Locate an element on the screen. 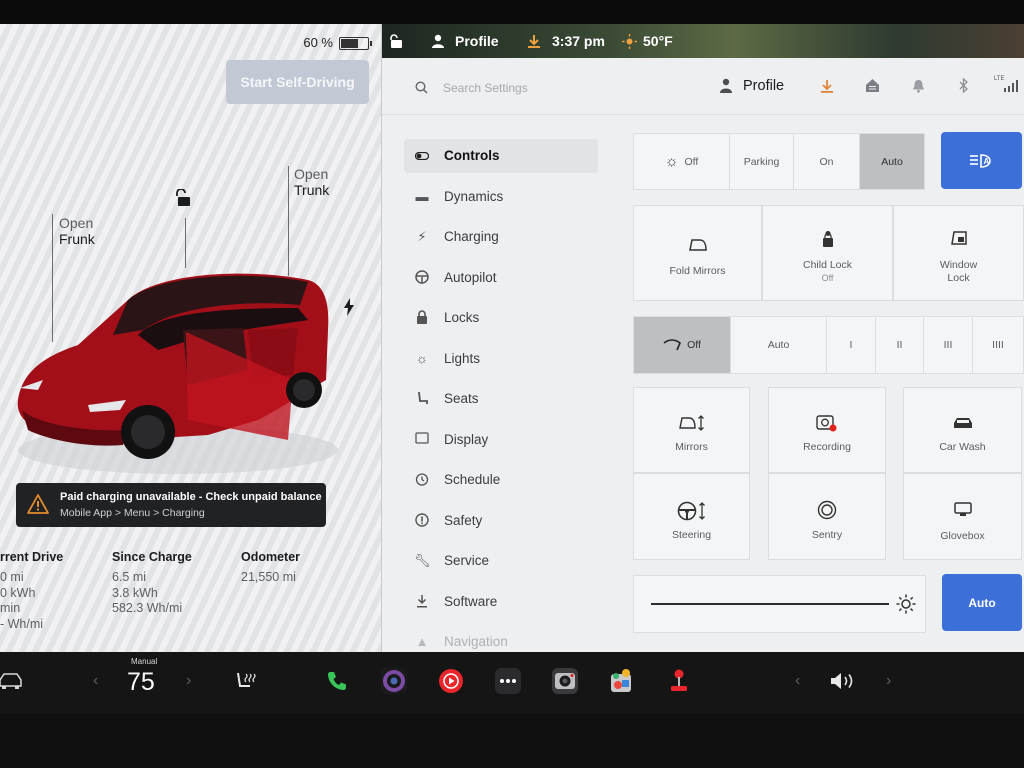 The width and height of the screenshot is (1024, 768). more-apps-icon is located at coordinates (508, 681).